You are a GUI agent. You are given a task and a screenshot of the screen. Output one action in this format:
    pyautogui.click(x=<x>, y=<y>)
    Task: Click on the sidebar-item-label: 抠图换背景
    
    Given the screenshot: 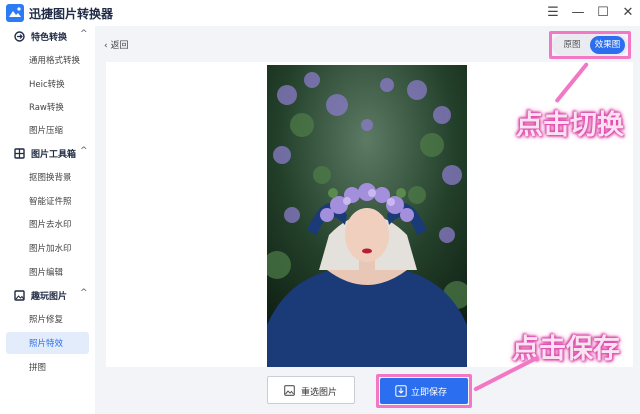 What is the action you would take?
    pyautogui.click(x=50, y=178)
    